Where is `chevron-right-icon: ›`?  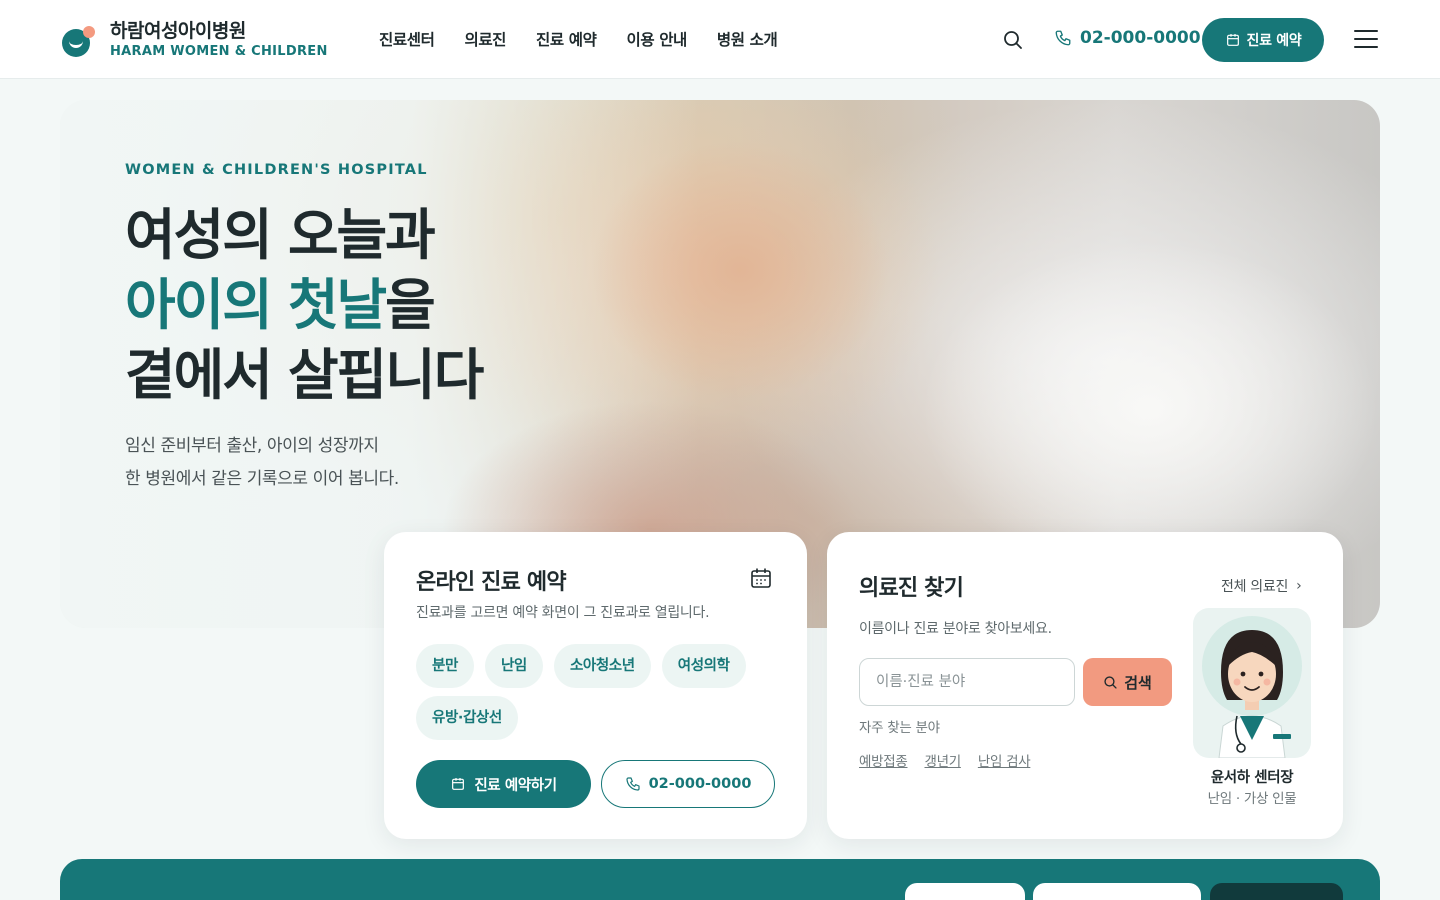 chevron-right-icon: › is located at coordinates (1299, 586).